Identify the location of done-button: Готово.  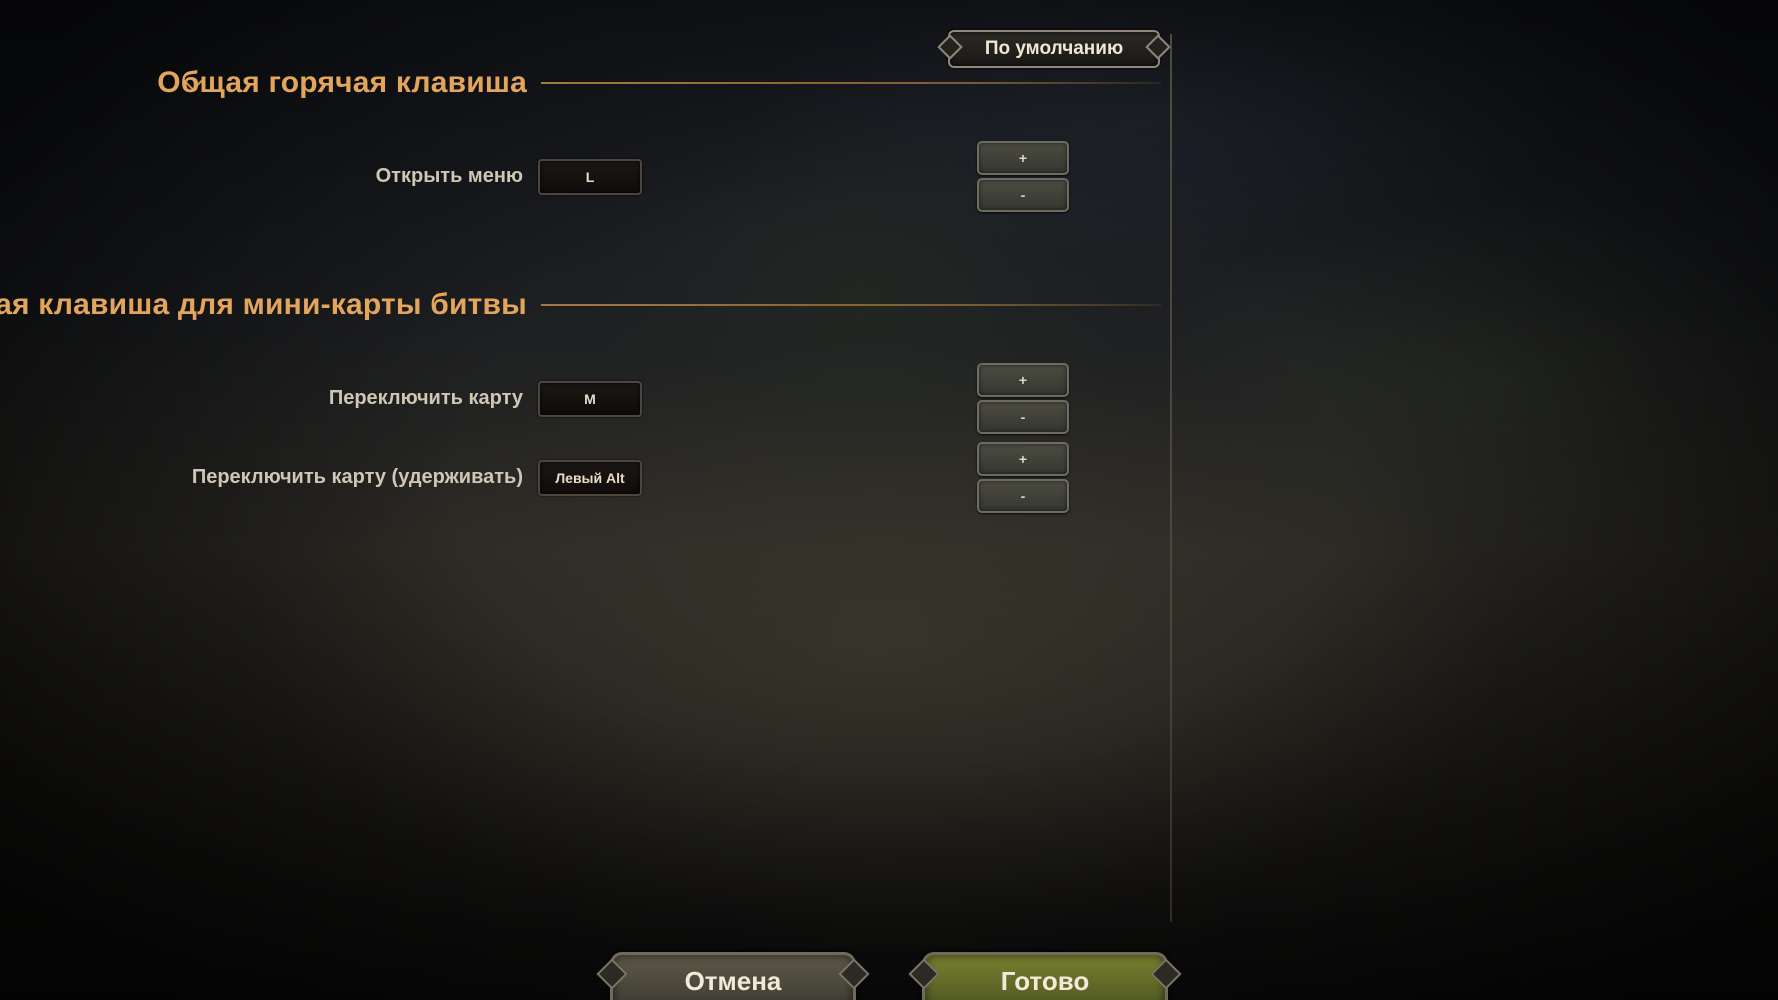
(1045, 976).